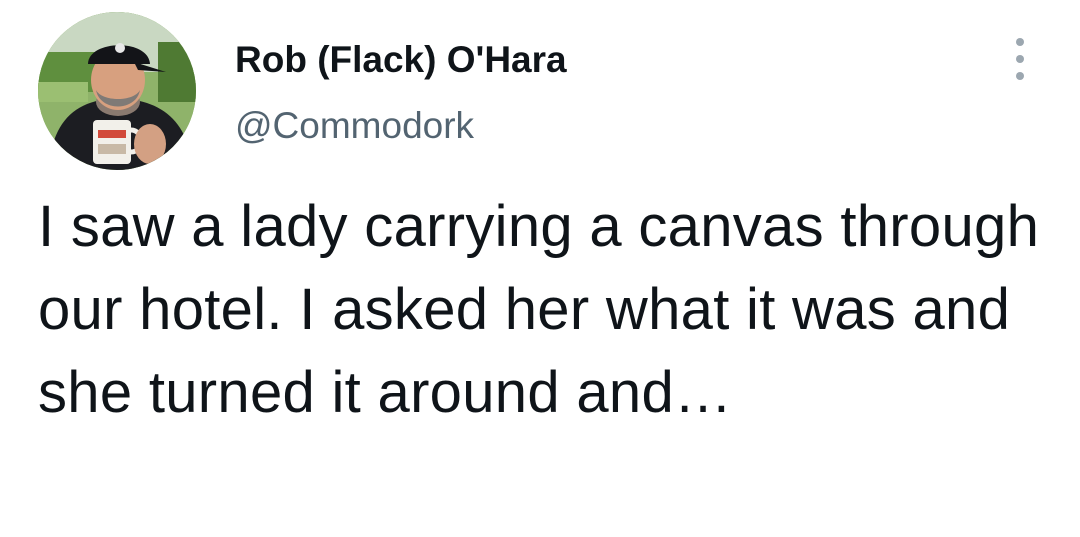 This screenshot has width=1080, height=537. I want to click on avatar-photo, so click(117, 91).